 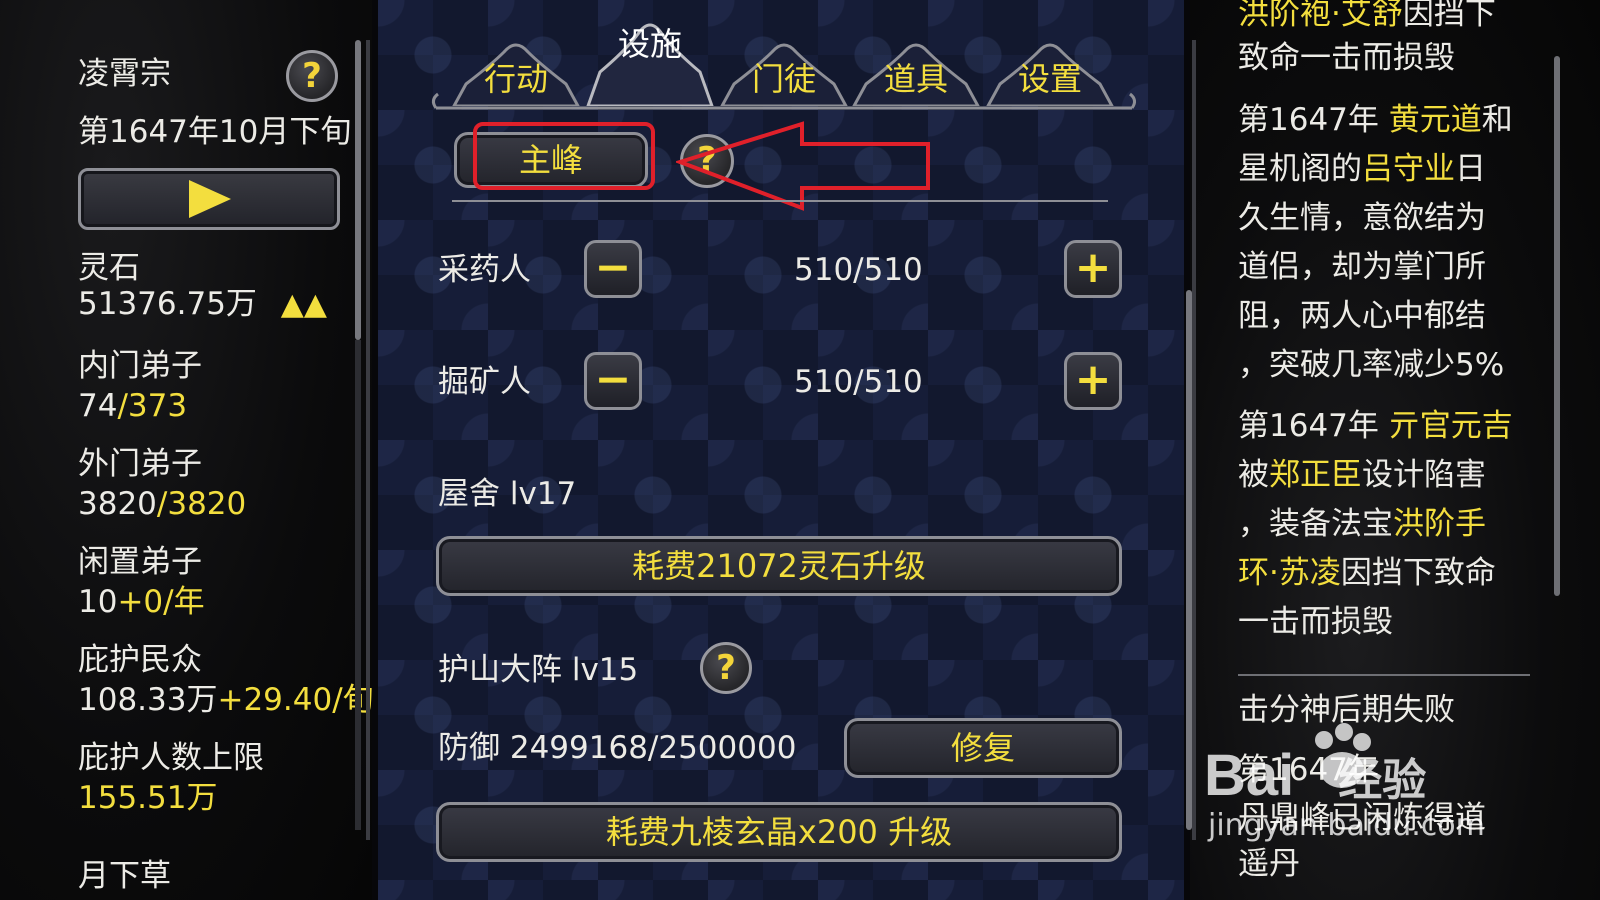 What do you see at coordinates (564, 156) in the screenshot?
I see `highlight-box` at bounding box center [564, 156].